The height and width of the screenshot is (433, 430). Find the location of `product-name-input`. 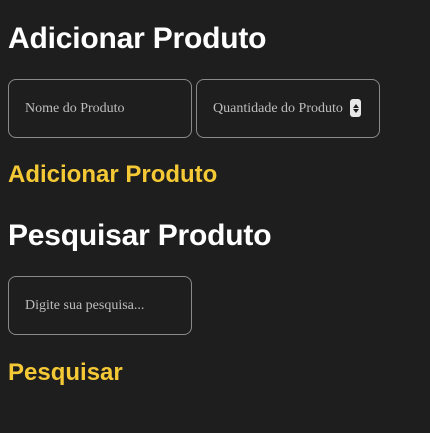

product-name-input is located at coordinates (100, 108).